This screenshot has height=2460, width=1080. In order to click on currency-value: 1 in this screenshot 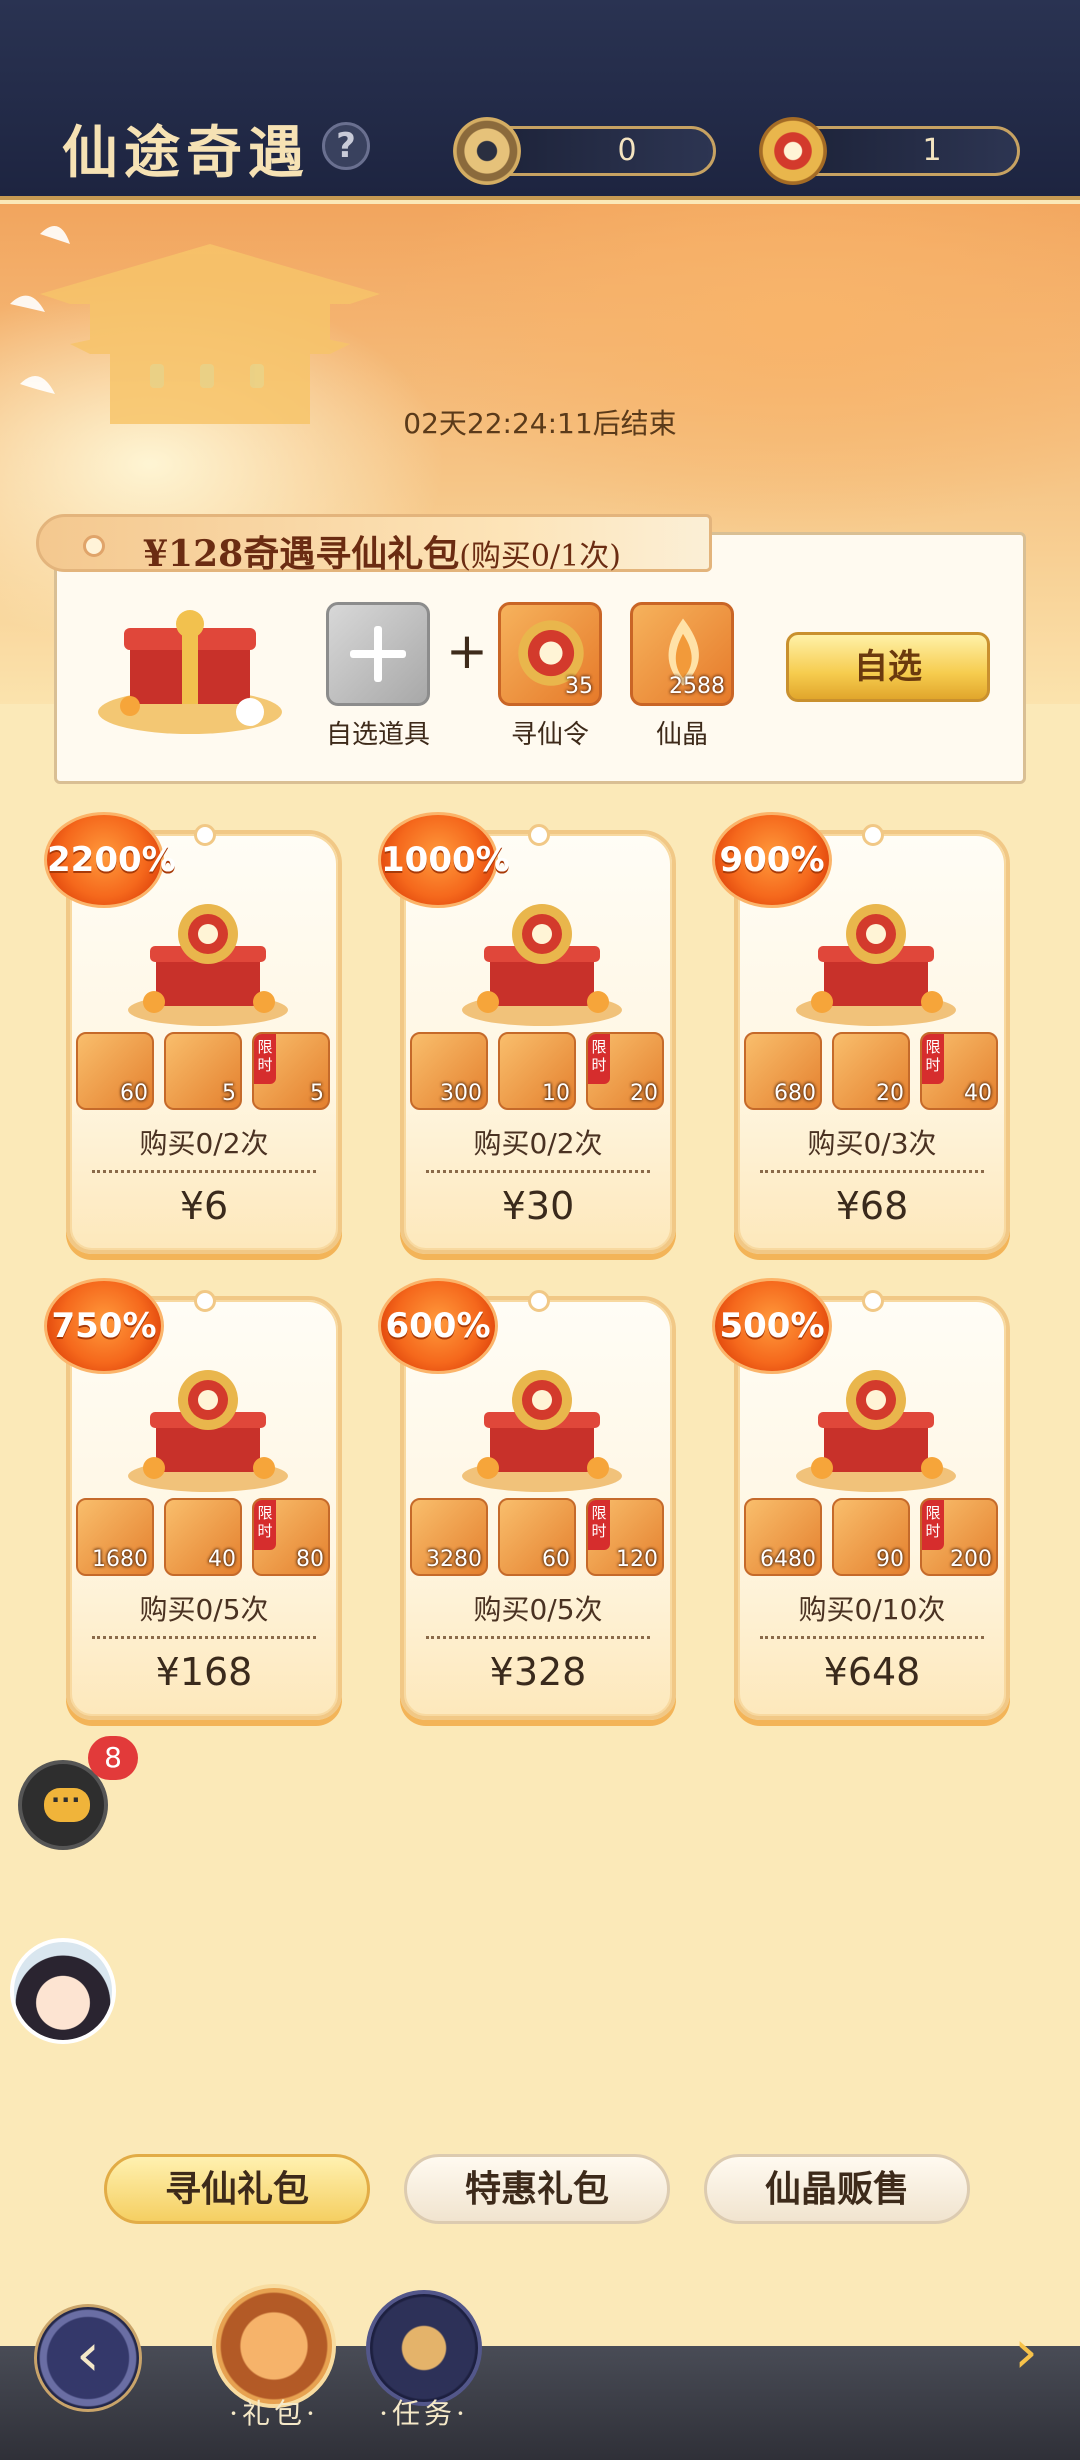, I will do `click(932, 150)`.